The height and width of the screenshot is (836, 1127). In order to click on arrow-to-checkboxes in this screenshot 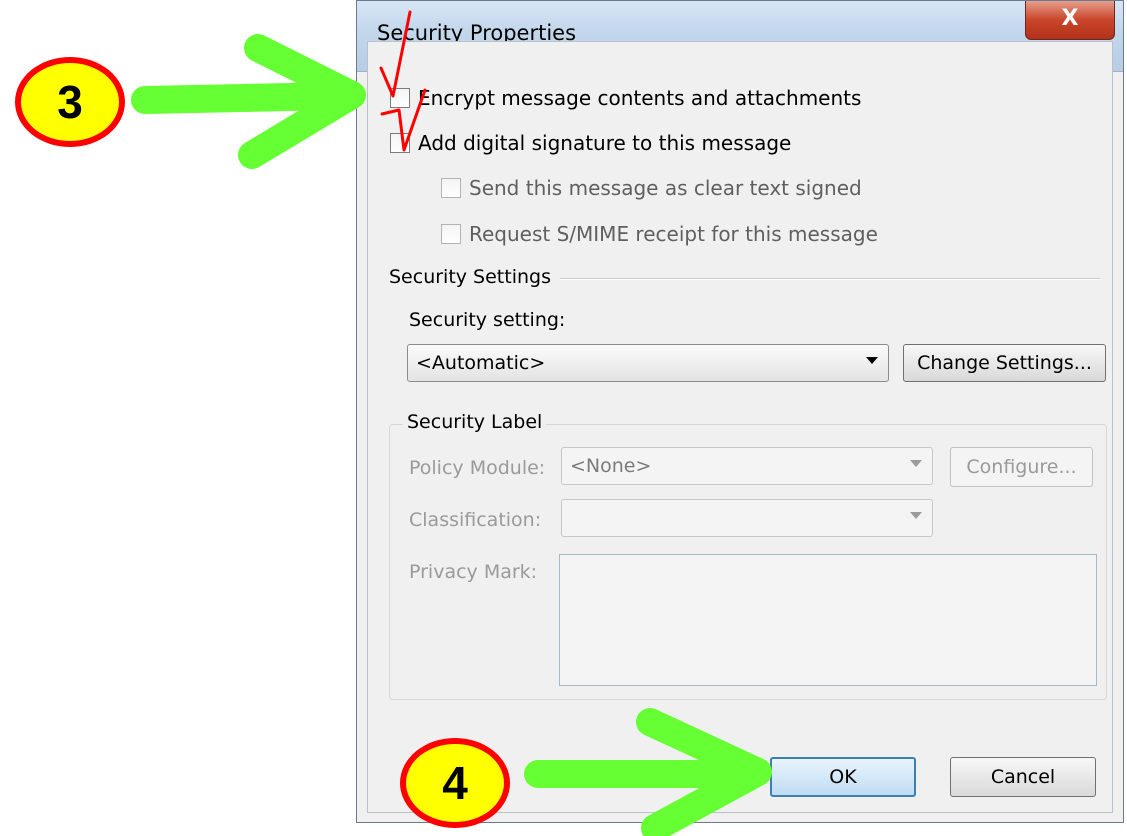, I will do `click(248, 101)`.